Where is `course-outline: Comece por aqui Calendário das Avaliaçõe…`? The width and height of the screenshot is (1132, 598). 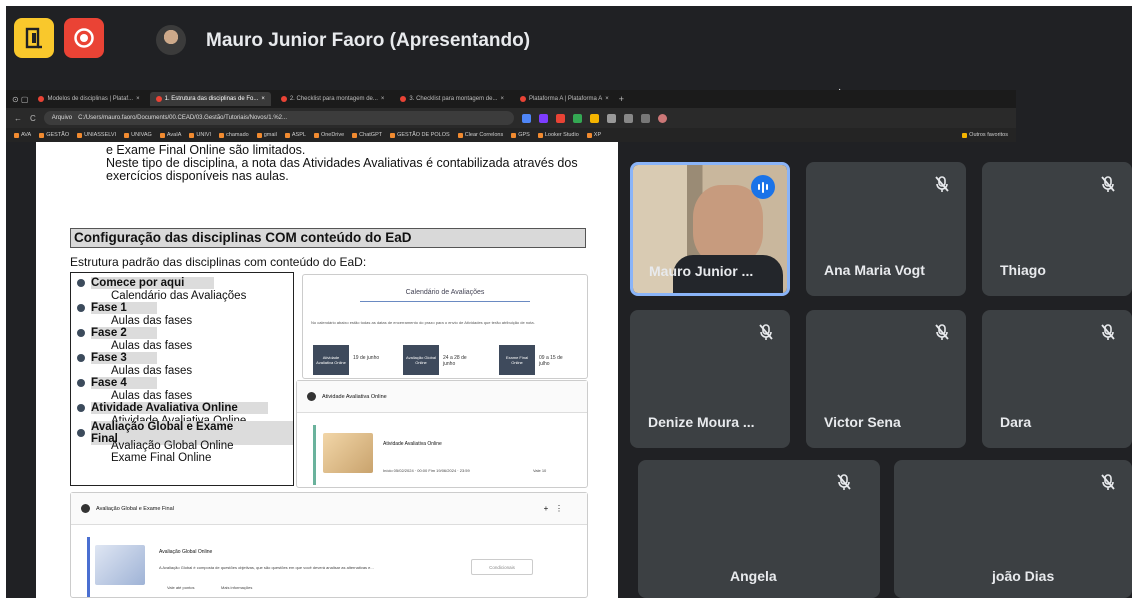 course-outline: Comece por aqui Calendário das Avaliaçõe… is located at coordinates (182, 379).